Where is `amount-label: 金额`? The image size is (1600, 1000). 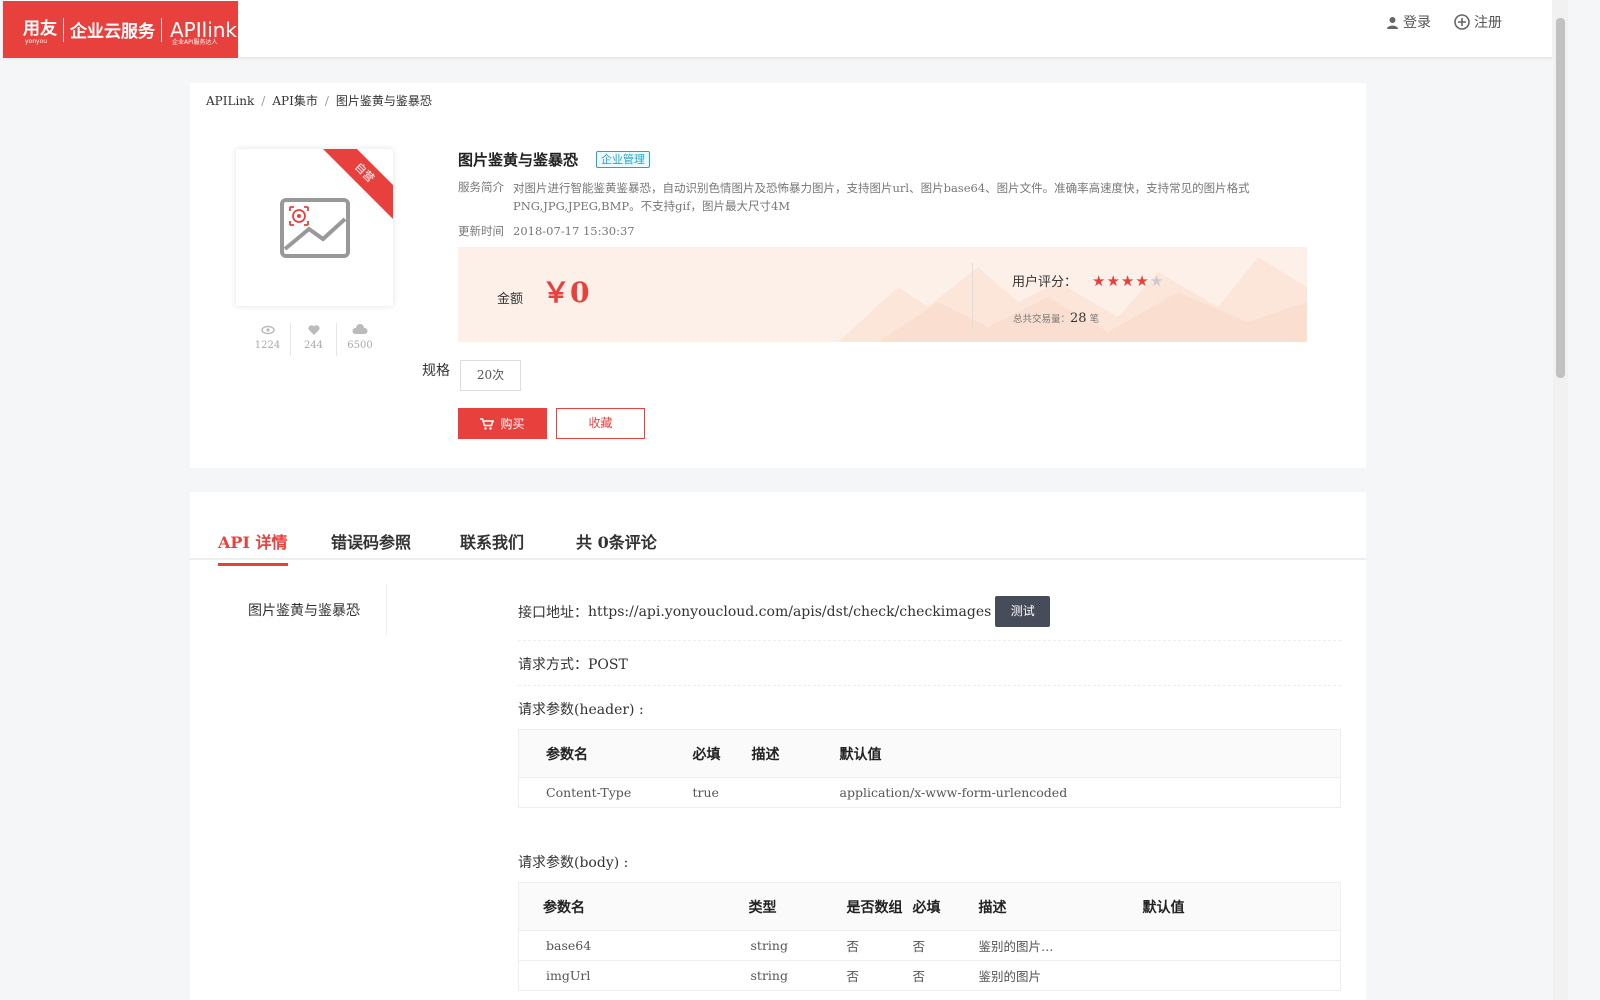
amount-label: 金额 is located at coordinates (510, 299).